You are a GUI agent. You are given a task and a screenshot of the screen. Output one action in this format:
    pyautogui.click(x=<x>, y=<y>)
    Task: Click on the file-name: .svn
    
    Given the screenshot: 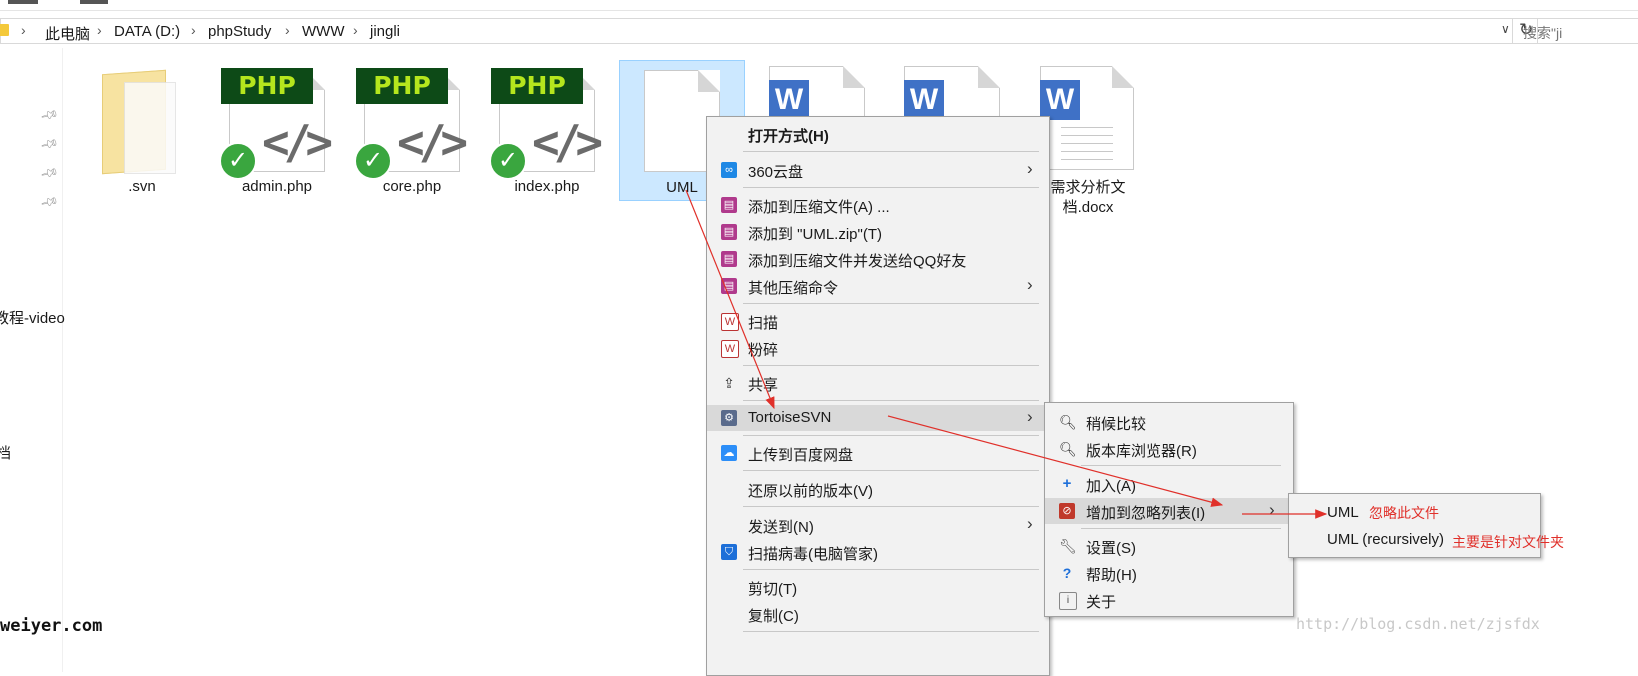 What is the action you would take?
    pyautogui.click(x=142, y=186)
    